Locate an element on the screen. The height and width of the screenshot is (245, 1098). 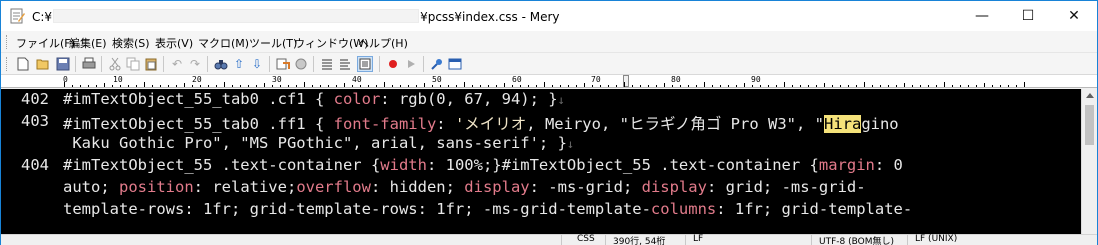
minimize-button: — is located at coordinates (982, 15).